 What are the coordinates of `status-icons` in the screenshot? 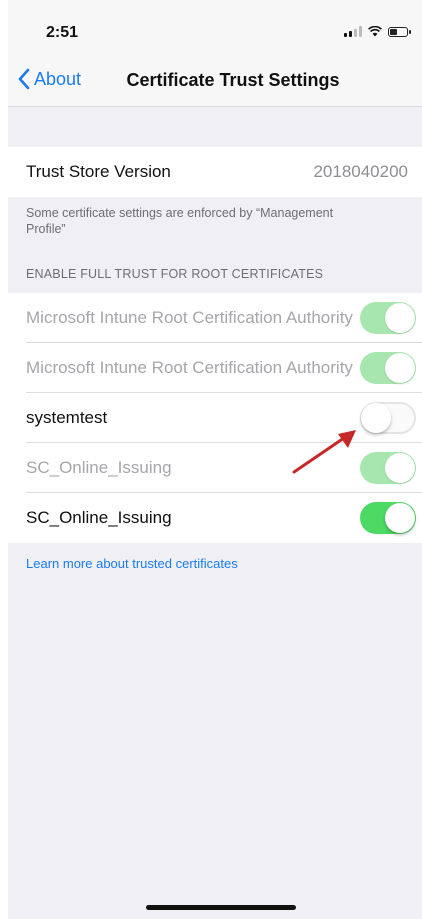 It's located at (377, 31).